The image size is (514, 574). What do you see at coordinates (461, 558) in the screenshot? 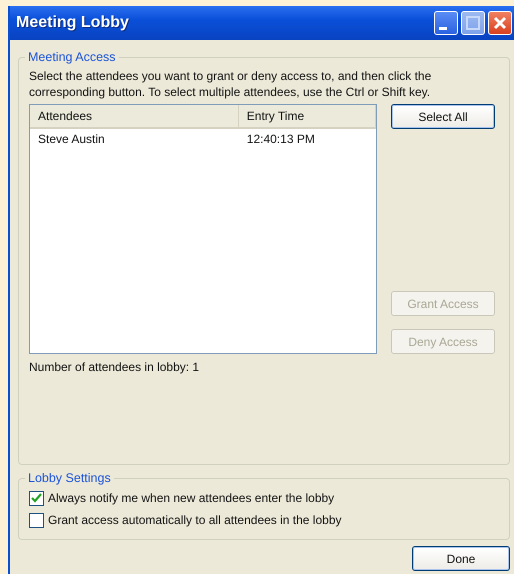
I see `done-button: Done` at bounding box center [461, 558].